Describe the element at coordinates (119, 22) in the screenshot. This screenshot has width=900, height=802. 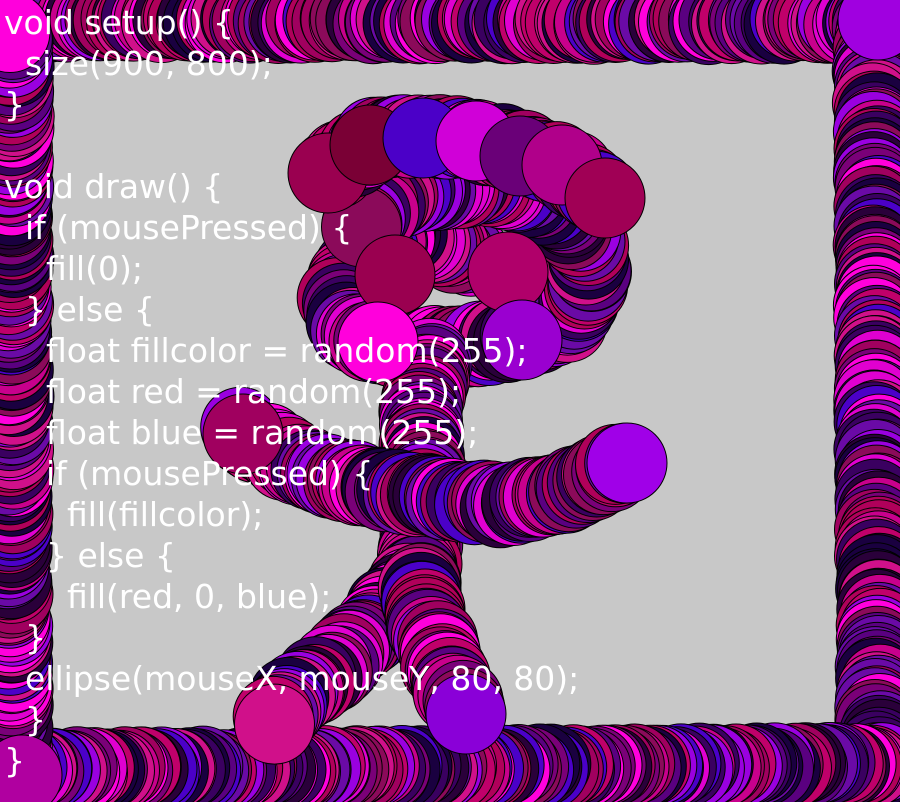
I see `code-line: void setup() {` at that location.